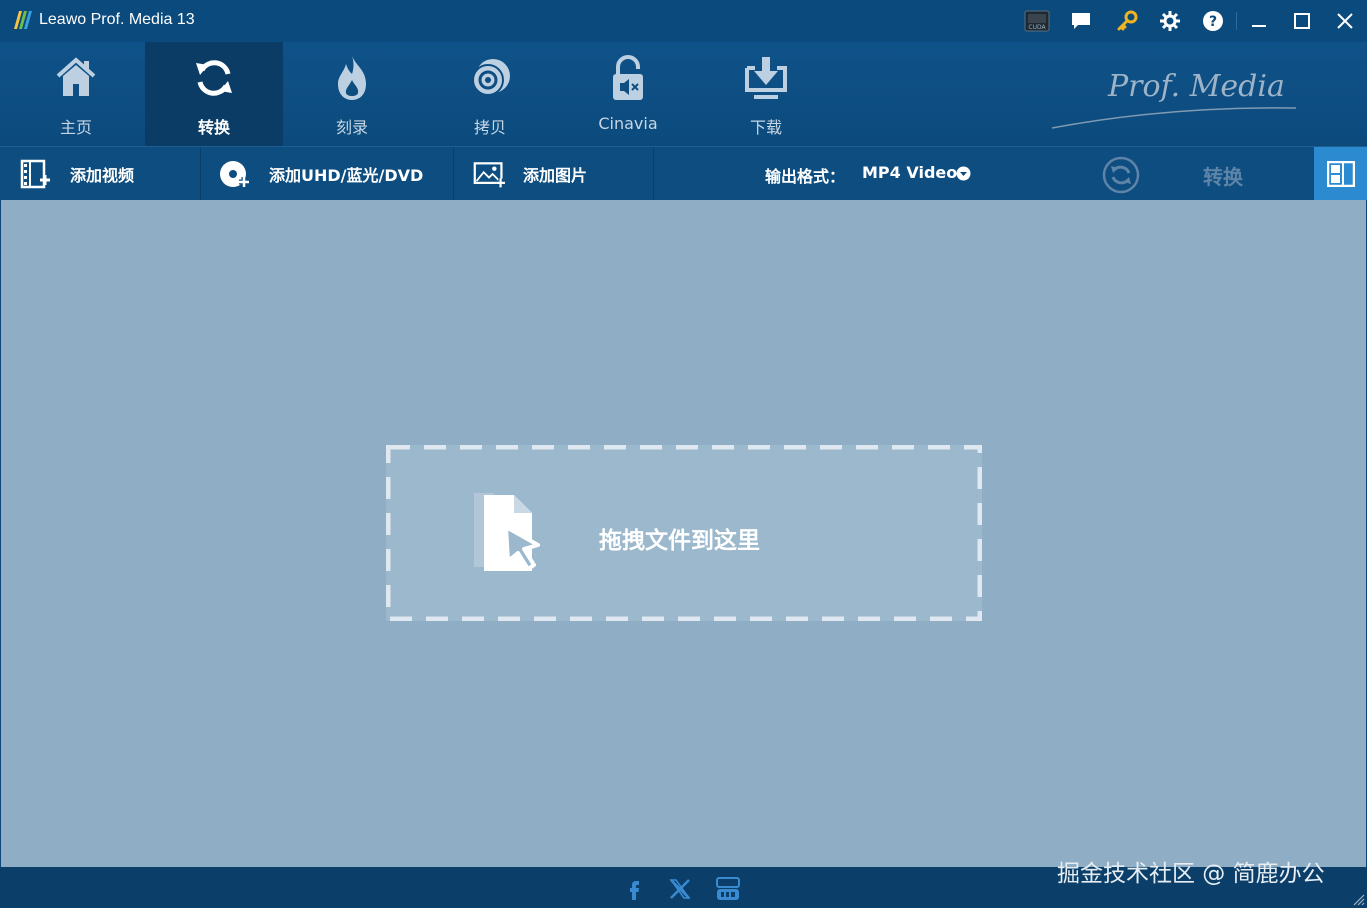  I want to click on nav-label-home: 主页, so click(75, 127).